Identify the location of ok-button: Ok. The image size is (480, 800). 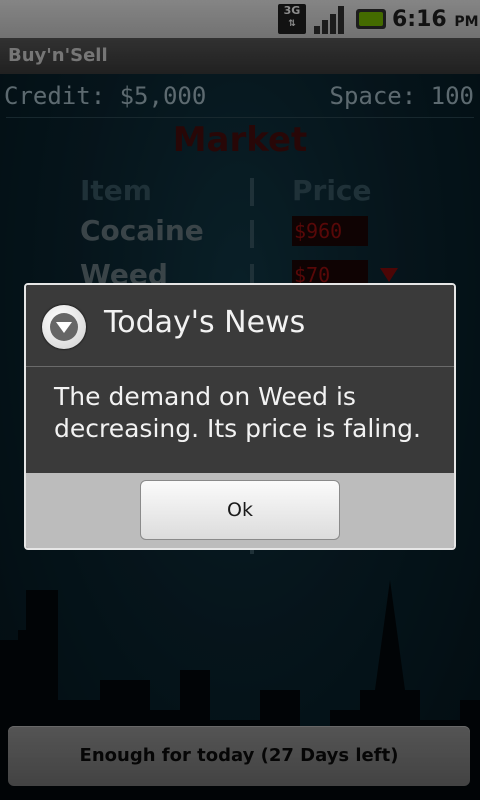
(240, 510).